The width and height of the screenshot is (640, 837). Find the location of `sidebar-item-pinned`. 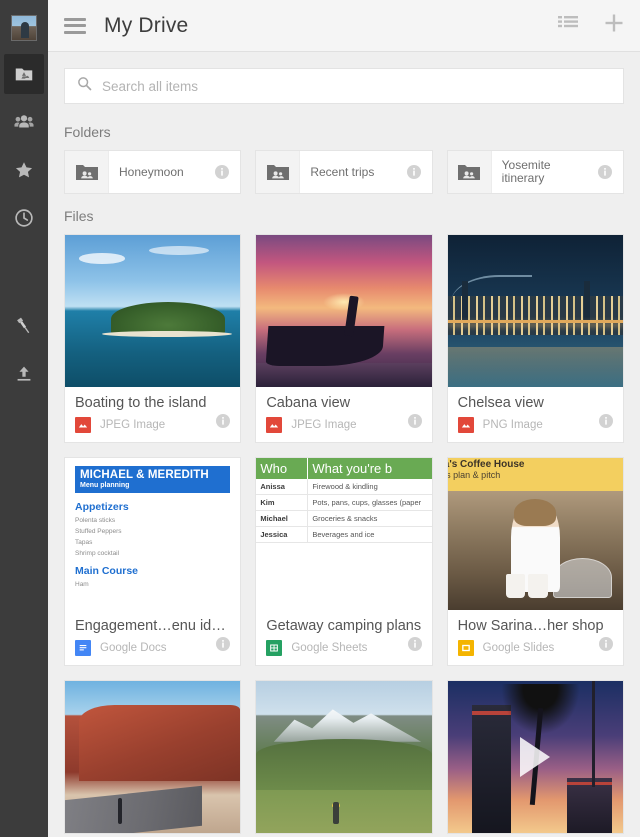

sidebar-item-pinned is located at coordinates (24, 326).